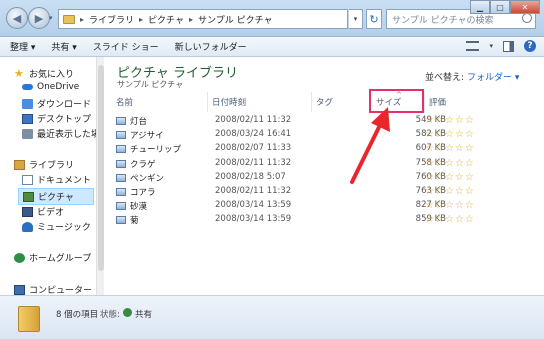 The height and width of the screenshot is (339, 544). What do you see at coordinates (301, 121) in the screenshot?
I see `file-row: 灯台 2008/02/11 11:32 549 KB ☆☆☆☆☆` at bounding box center [301, 121].